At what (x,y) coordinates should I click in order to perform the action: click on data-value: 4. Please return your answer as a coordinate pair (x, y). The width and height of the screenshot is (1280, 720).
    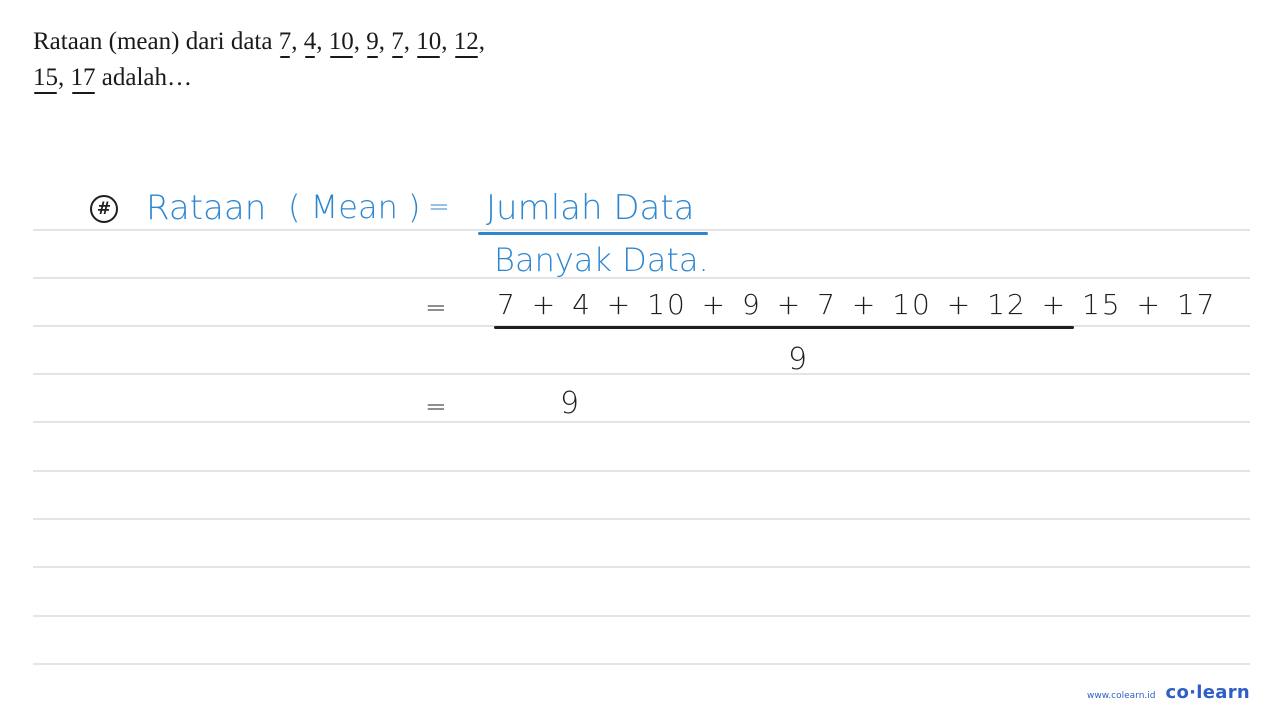
    Looking at the image, I should click on (310, 41).